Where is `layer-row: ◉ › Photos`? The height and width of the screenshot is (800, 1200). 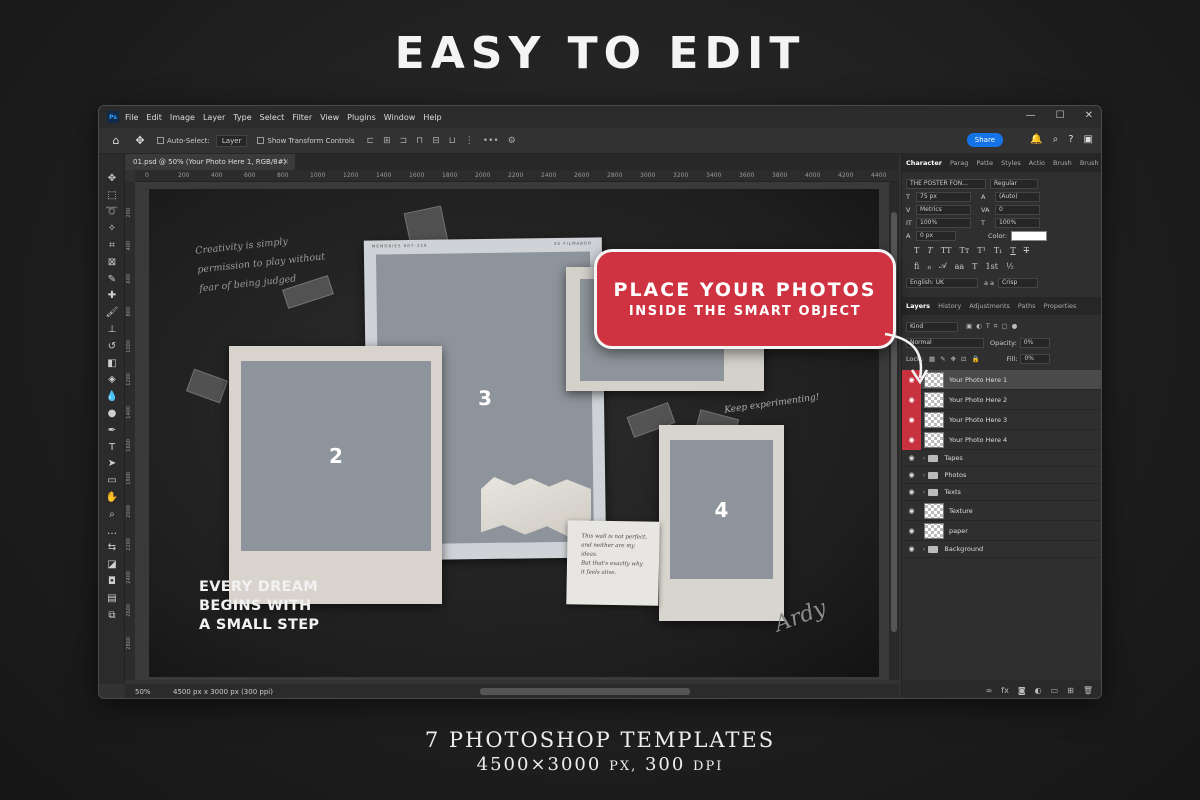 layer-row: ◉ › Photos is located at coordinates (1001, 475).